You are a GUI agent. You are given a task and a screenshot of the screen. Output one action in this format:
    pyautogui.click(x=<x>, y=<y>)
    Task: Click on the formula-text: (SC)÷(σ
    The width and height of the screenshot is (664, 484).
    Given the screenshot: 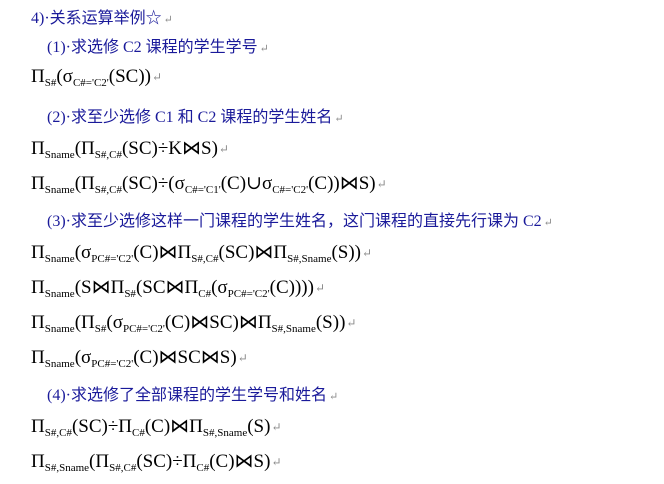 What is the action you would take?
    pyautogui.click(x=153, y=183)
    